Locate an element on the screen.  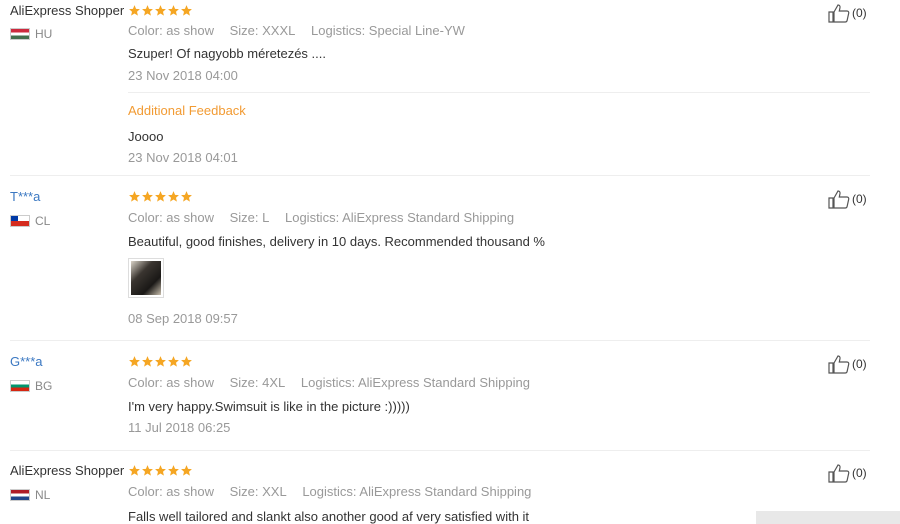
order-size: Size: XXXL is located at coordinates (262, 30).